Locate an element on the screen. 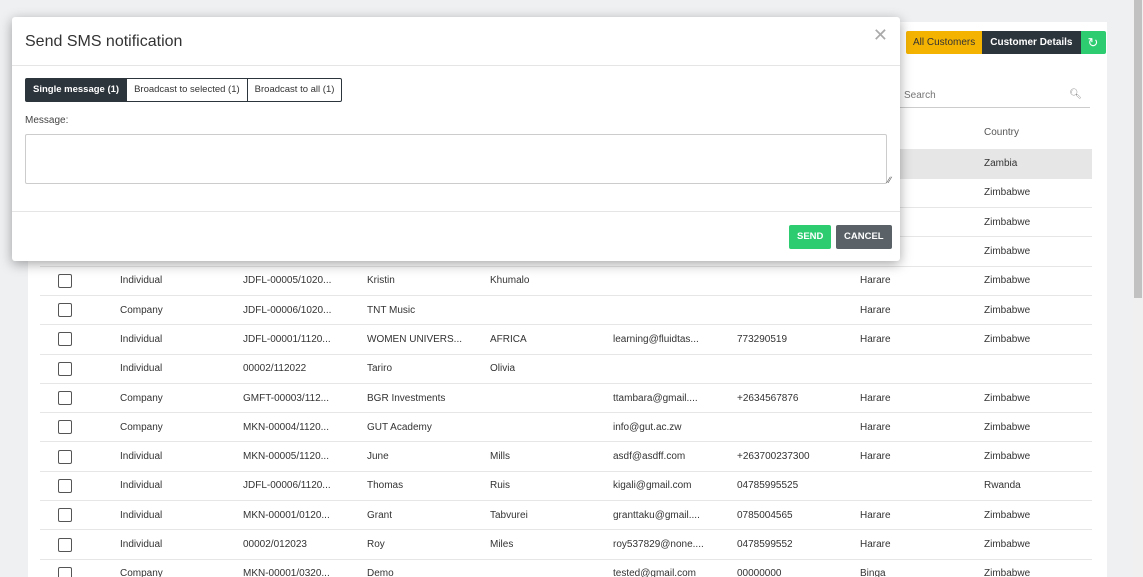 The width and height of the screenshot is (1143, 577). message-textarea is located at coordinates (456, 159).